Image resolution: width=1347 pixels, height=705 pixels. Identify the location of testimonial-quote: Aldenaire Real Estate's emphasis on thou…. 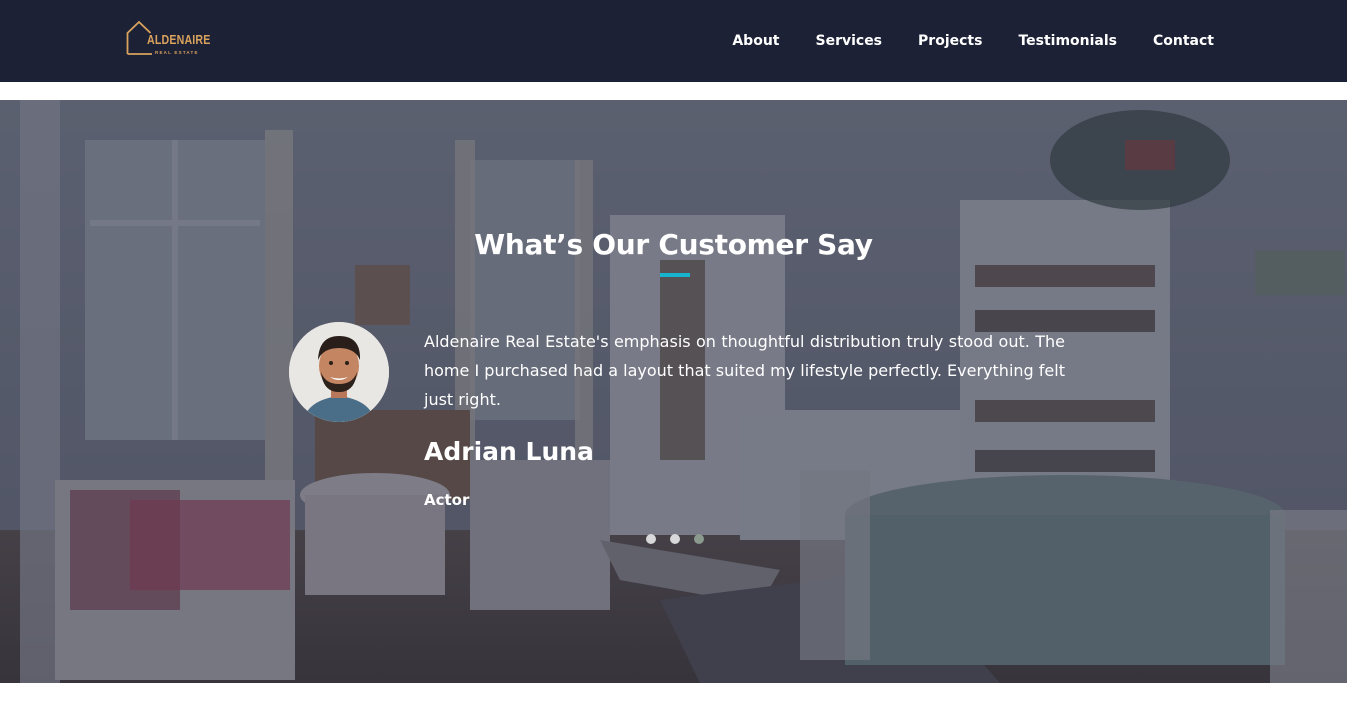
(744, 370).